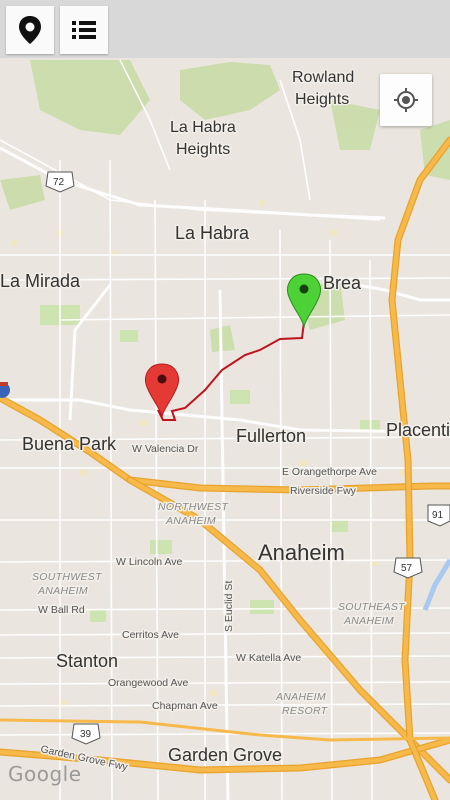 The image size is (450, 800). Describe the element at coordinates (87, 661) in the screenshot. I see `svg-text: Stanton` at that location.